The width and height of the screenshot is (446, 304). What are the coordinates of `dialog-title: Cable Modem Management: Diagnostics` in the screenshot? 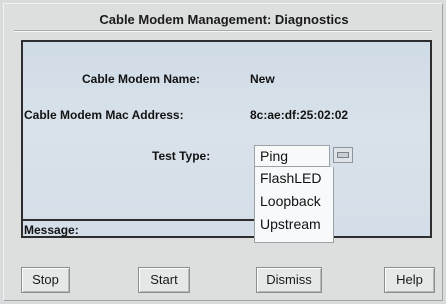 It's located at (224, 19).